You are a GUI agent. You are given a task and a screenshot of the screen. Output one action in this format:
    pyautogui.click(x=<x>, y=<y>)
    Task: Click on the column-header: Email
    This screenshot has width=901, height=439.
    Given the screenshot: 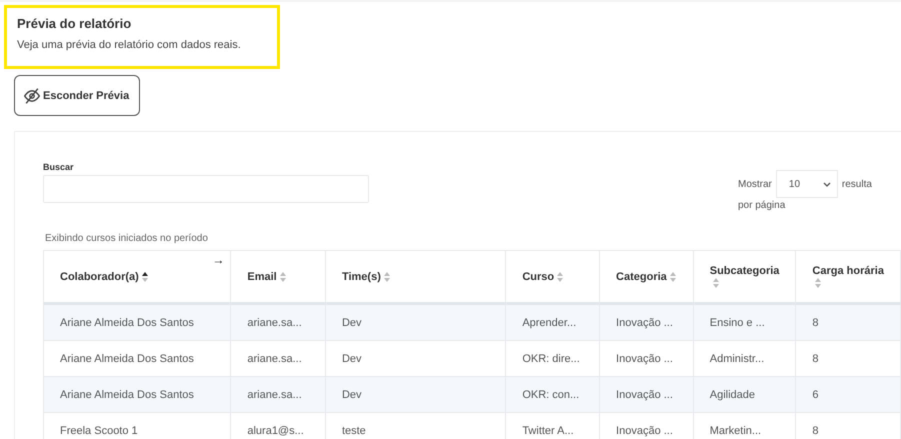 What is the action you would take?
    pyautogui.click(x=262, y=276)
    